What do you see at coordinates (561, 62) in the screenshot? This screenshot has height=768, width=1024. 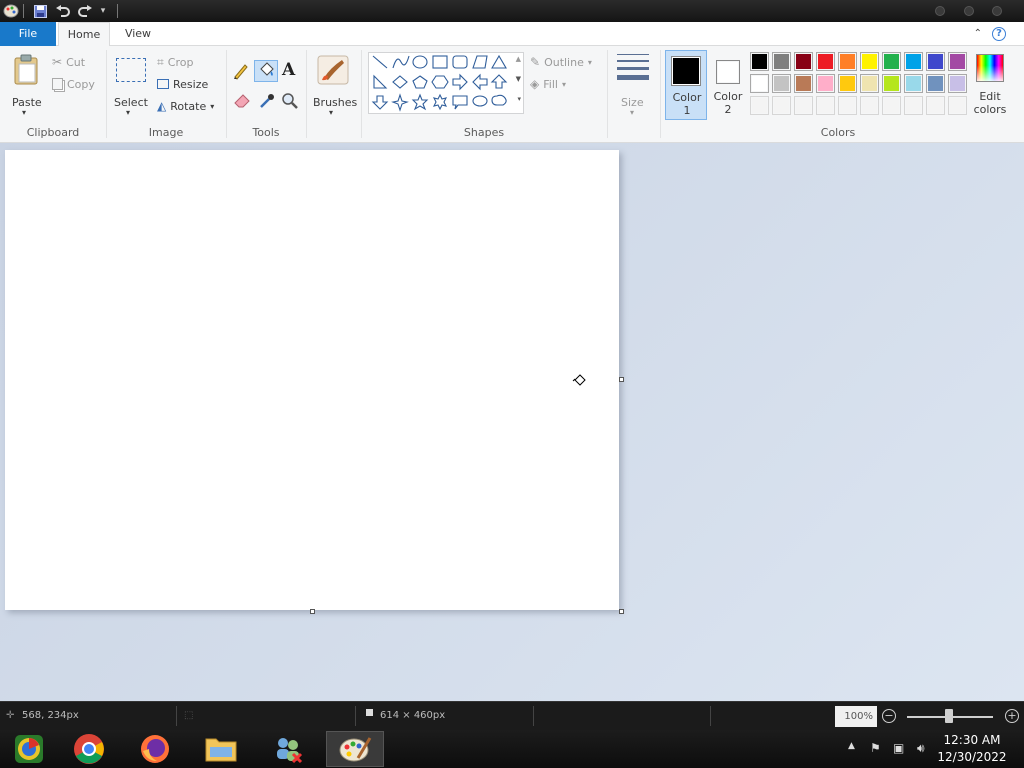 I see `outline-button: ✎ Outline ▾` at bounding box center [561, 62].